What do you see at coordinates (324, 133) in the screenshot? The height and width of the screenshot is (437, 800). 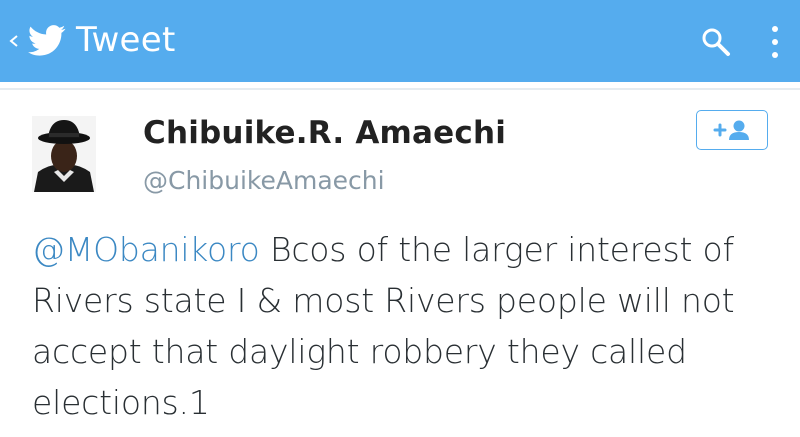 I see `display-name: Chibuike.R. Amaechi` at bounding box center [324, 133].